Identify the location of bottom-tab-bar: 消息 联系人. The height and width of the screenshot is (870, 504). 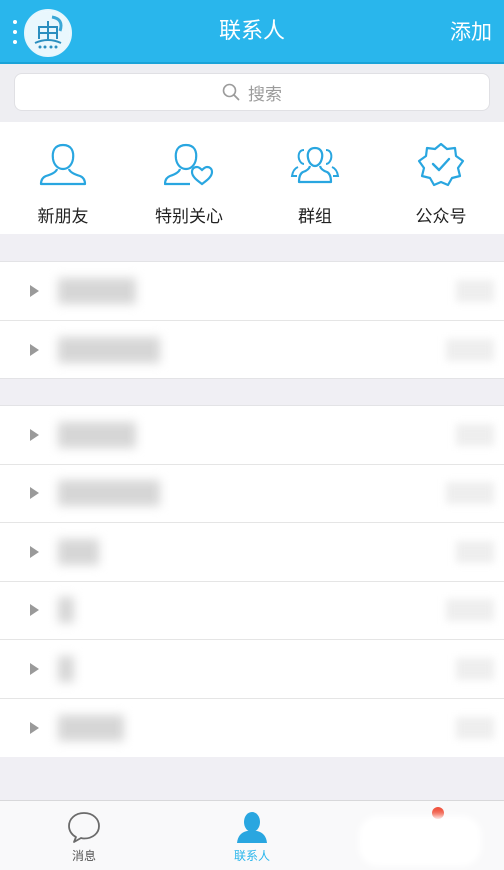
(252, 835).